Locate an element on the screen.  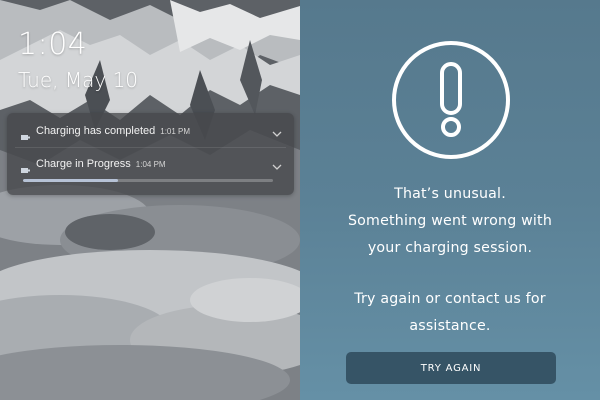
help-message-line: assistance. is located at coordinates (450, 326).